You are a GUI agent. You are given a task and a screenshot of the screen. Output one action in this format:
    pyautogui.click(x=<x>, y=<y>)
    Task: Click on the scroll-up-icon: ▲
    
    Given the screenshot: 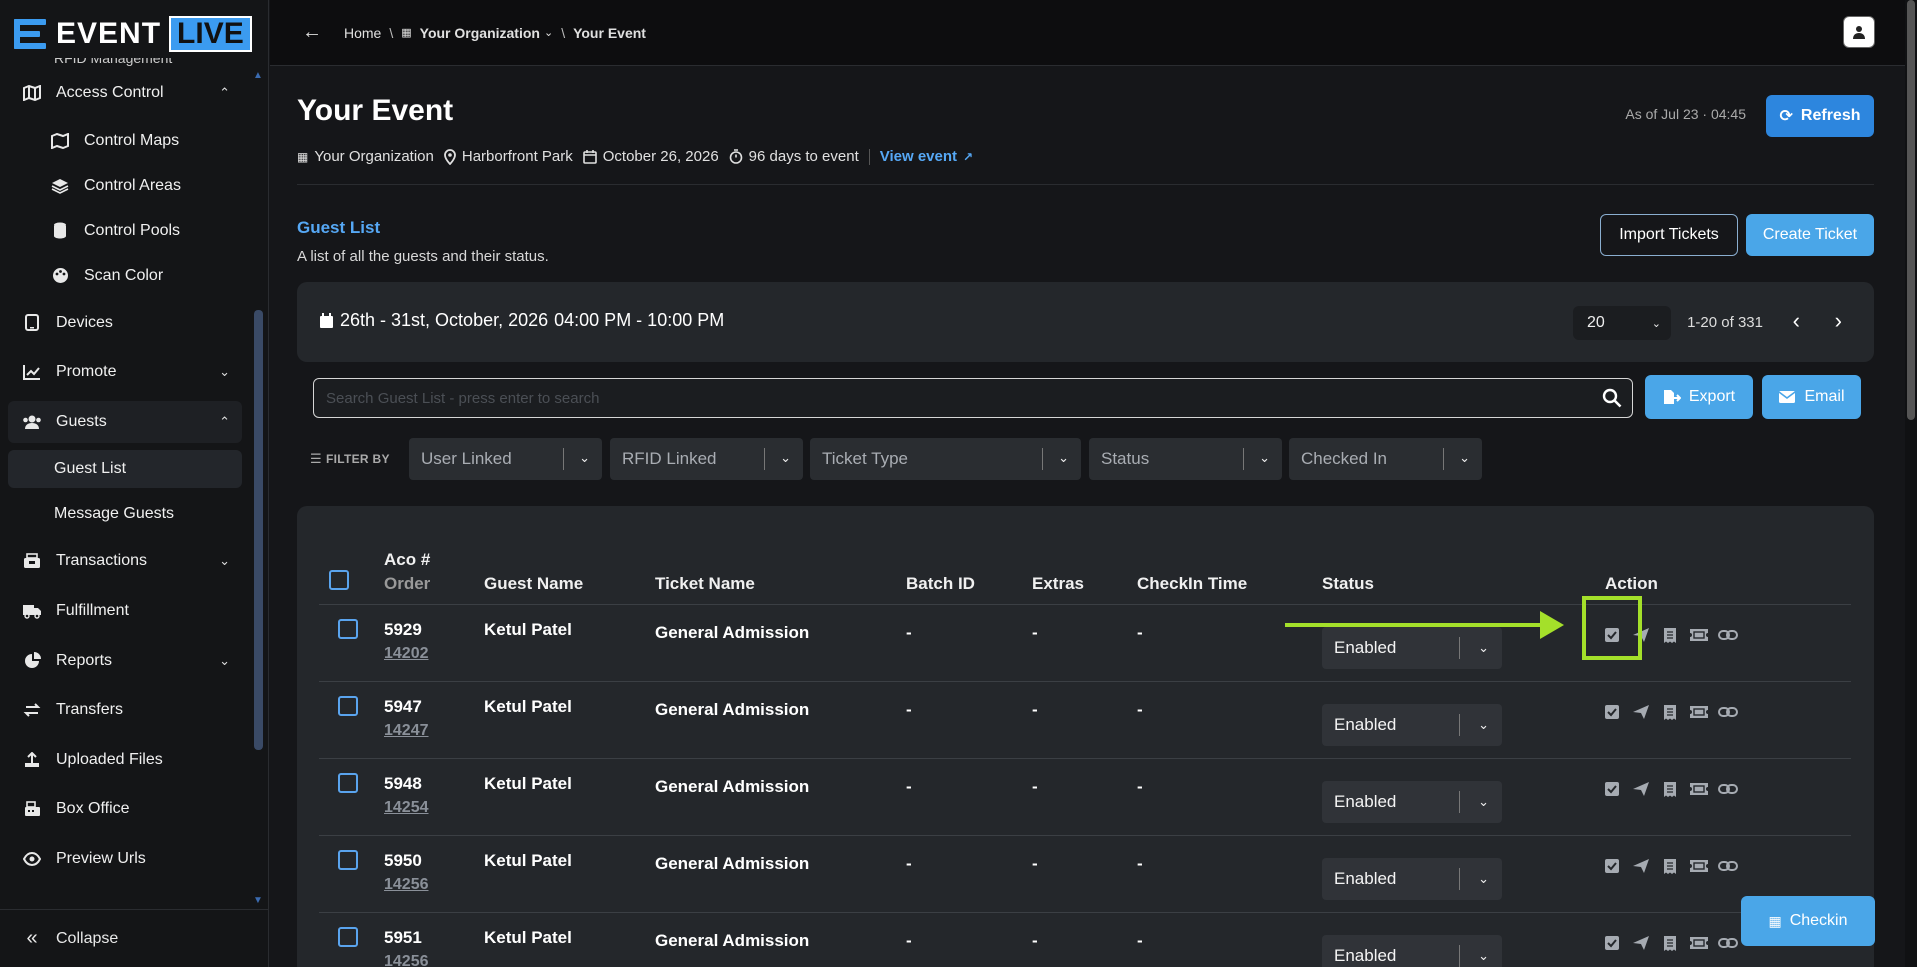 What is the action you would take?
    pyautogui.click(x=258, y=75)
    